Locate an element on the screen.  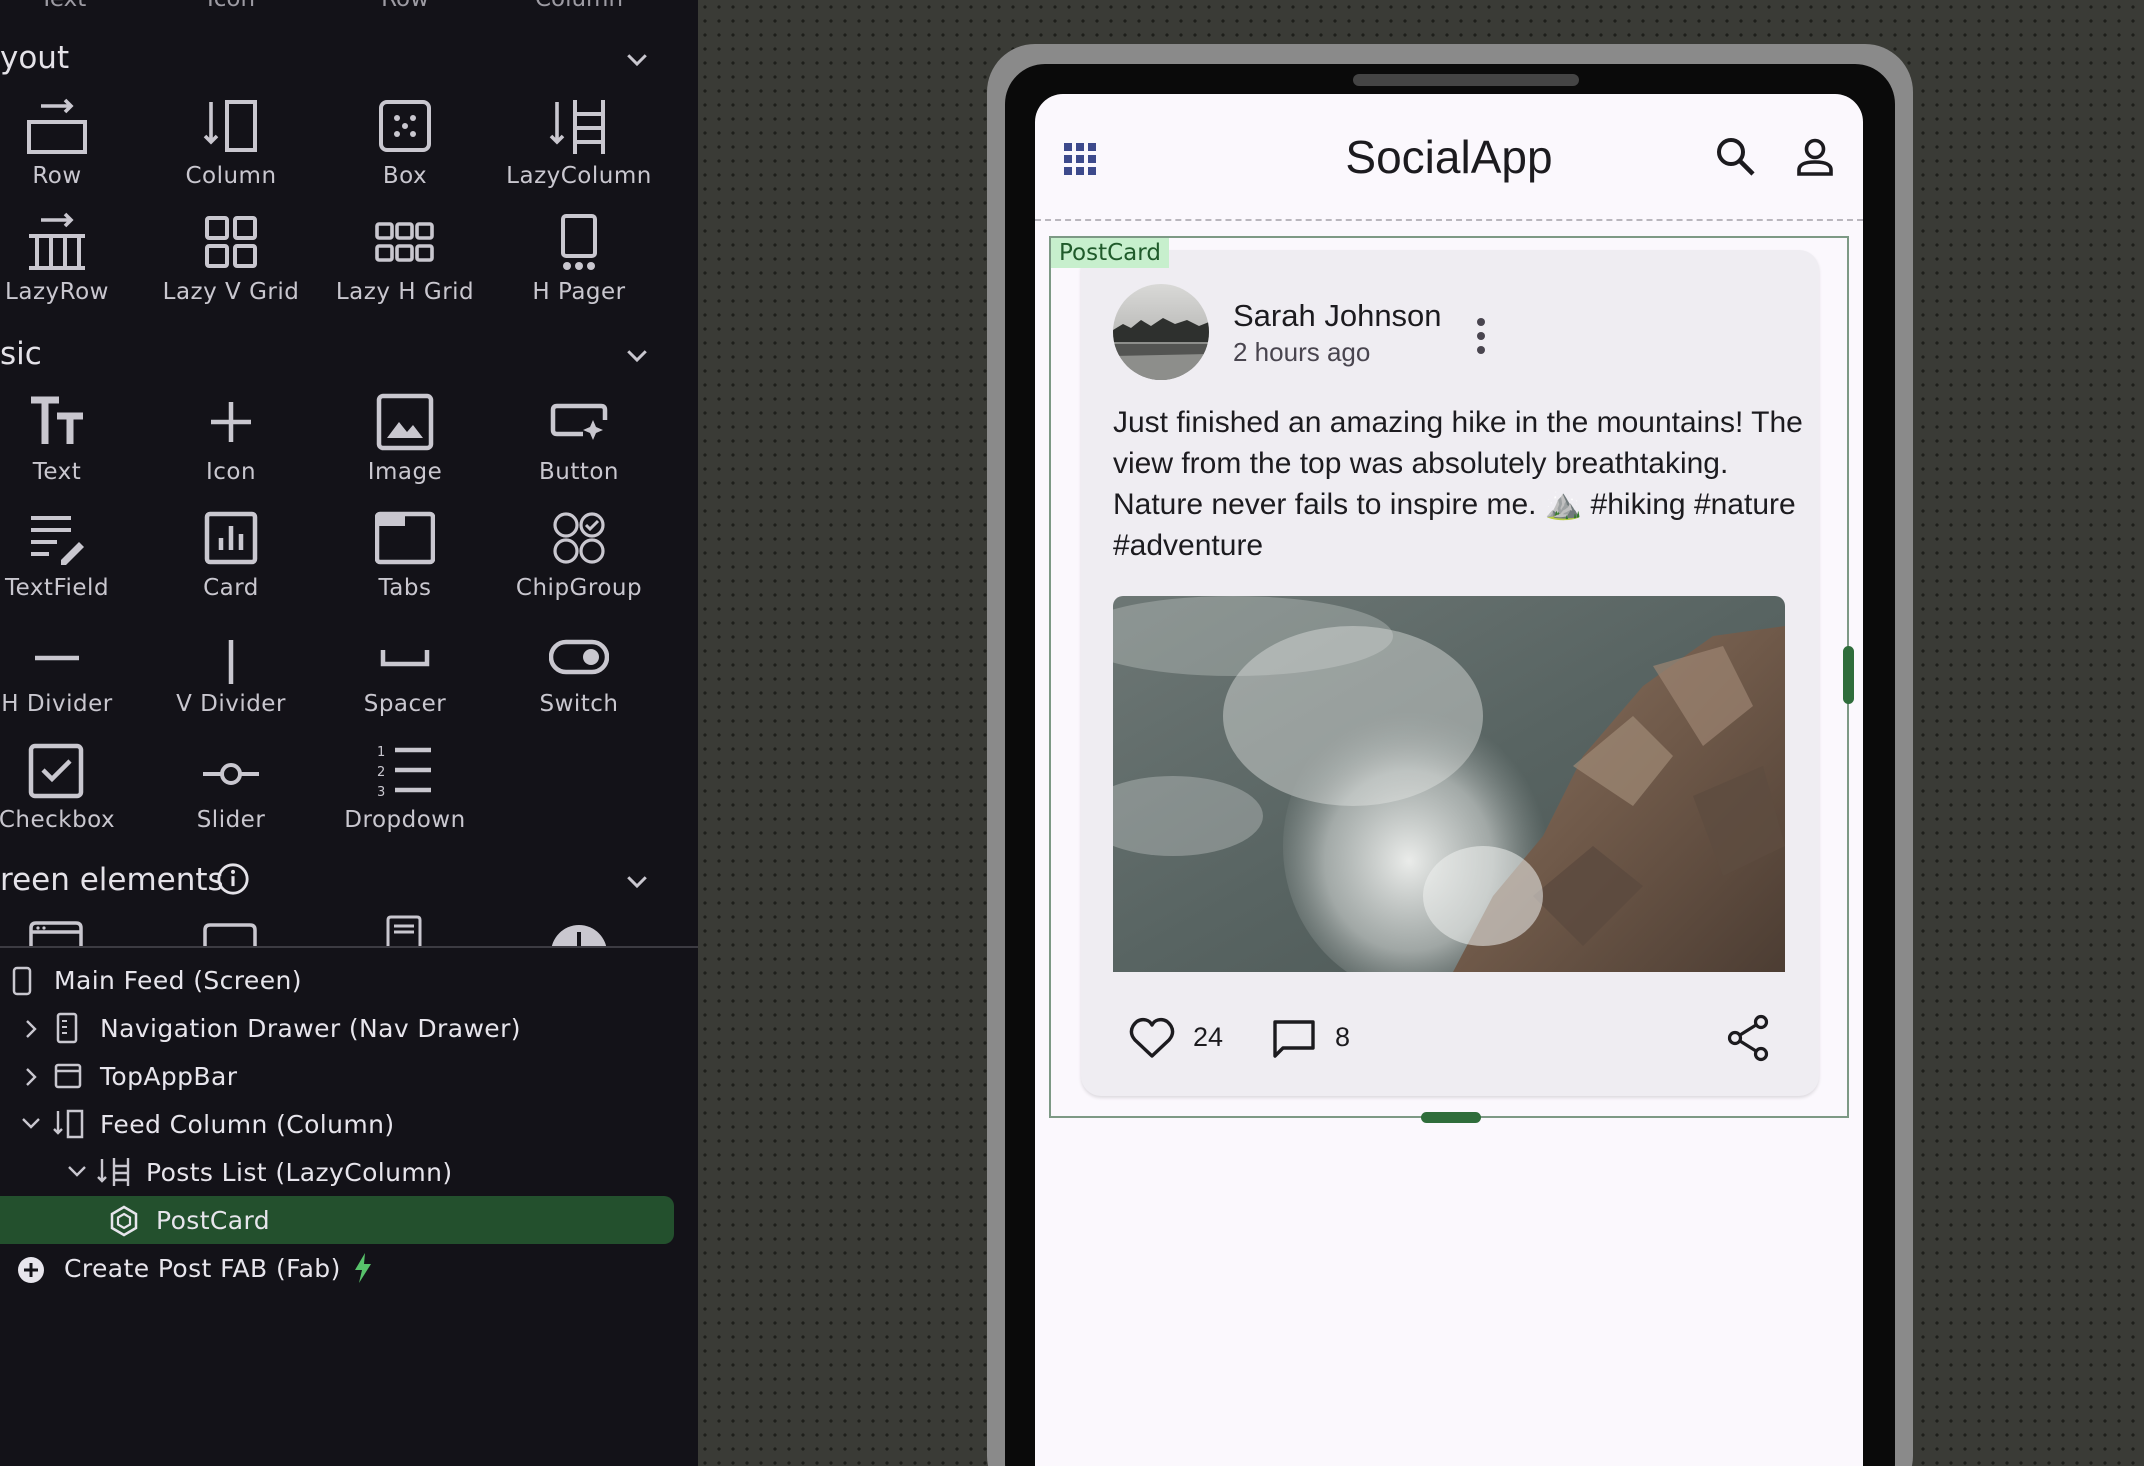
box-icon is located at coordinates (405, 126).